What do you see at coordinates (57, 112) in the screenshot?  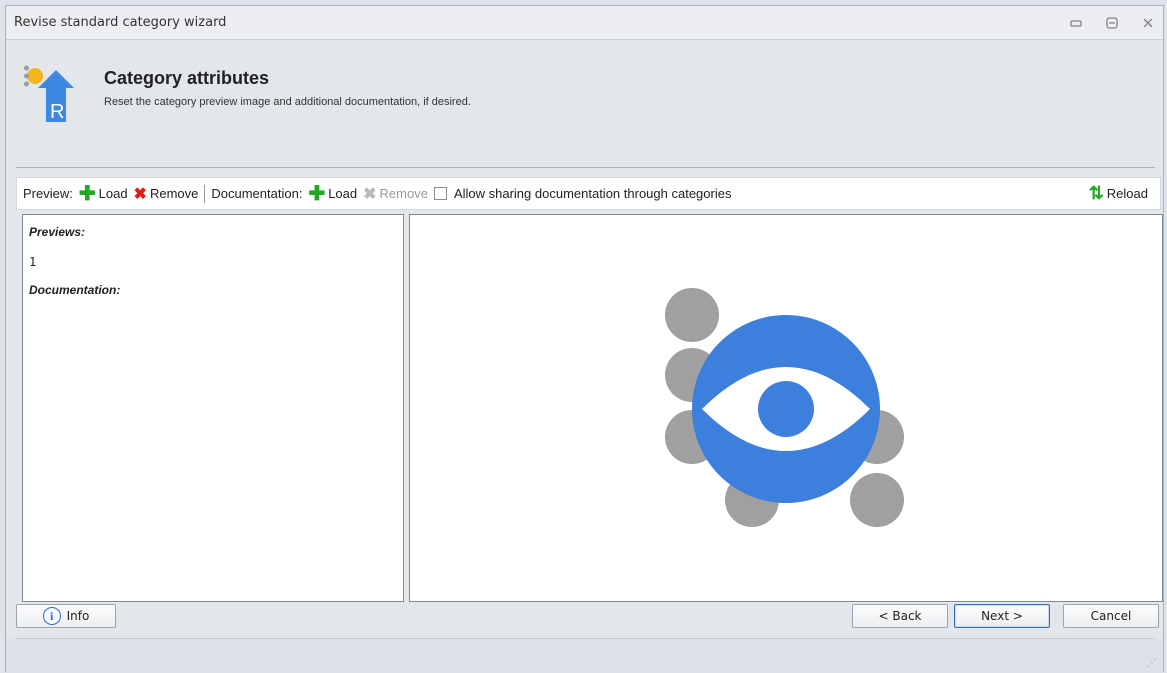 I see `icon-letter: R` at bounding box center [57, 112].